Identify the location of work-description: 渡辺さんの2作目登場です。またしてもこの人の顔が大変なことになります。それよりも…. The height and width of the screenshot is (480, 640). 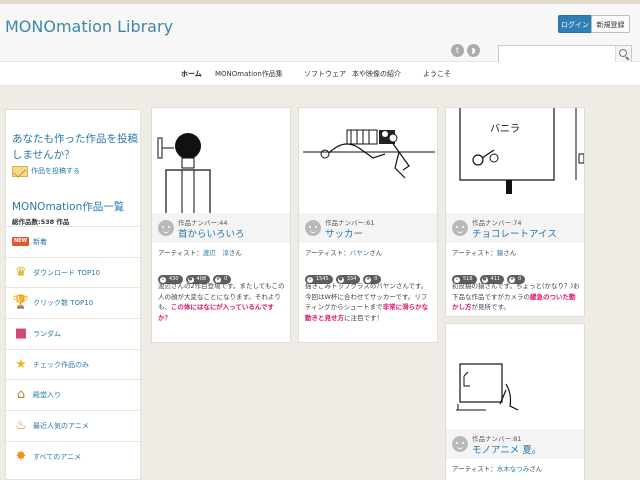
(221, 302).